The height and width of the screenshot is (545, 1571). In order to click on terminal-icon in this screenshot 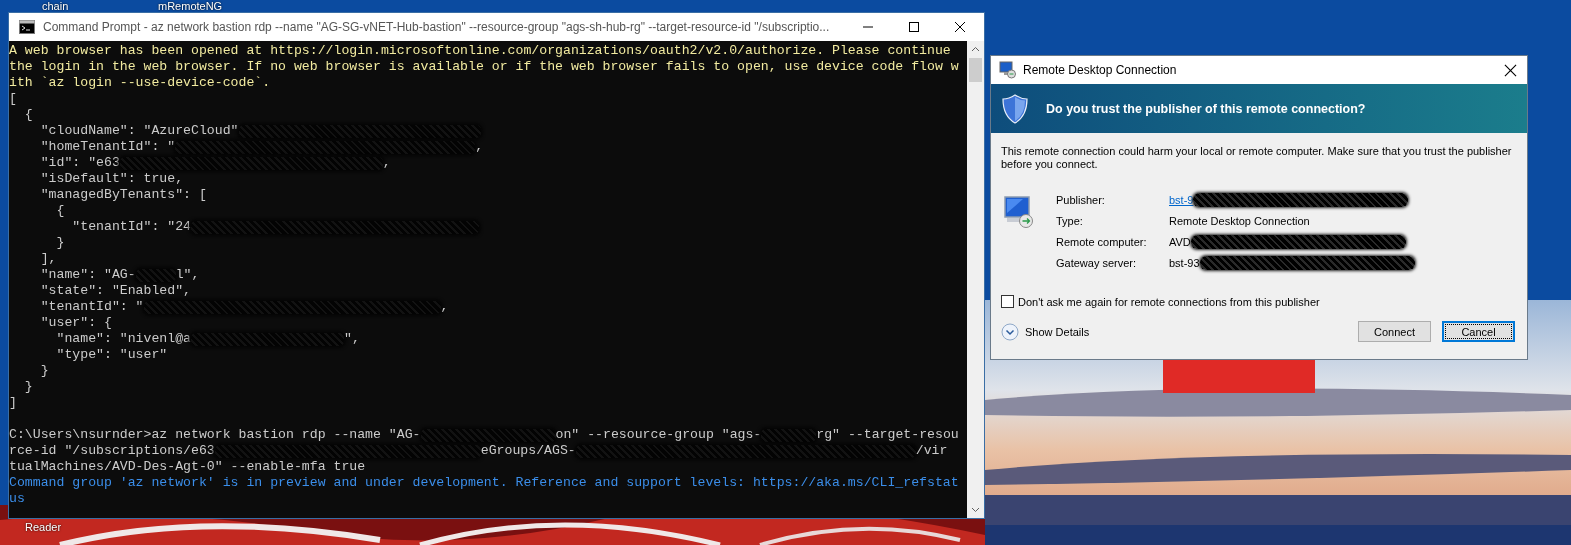, I will do `click(27, 27)`.